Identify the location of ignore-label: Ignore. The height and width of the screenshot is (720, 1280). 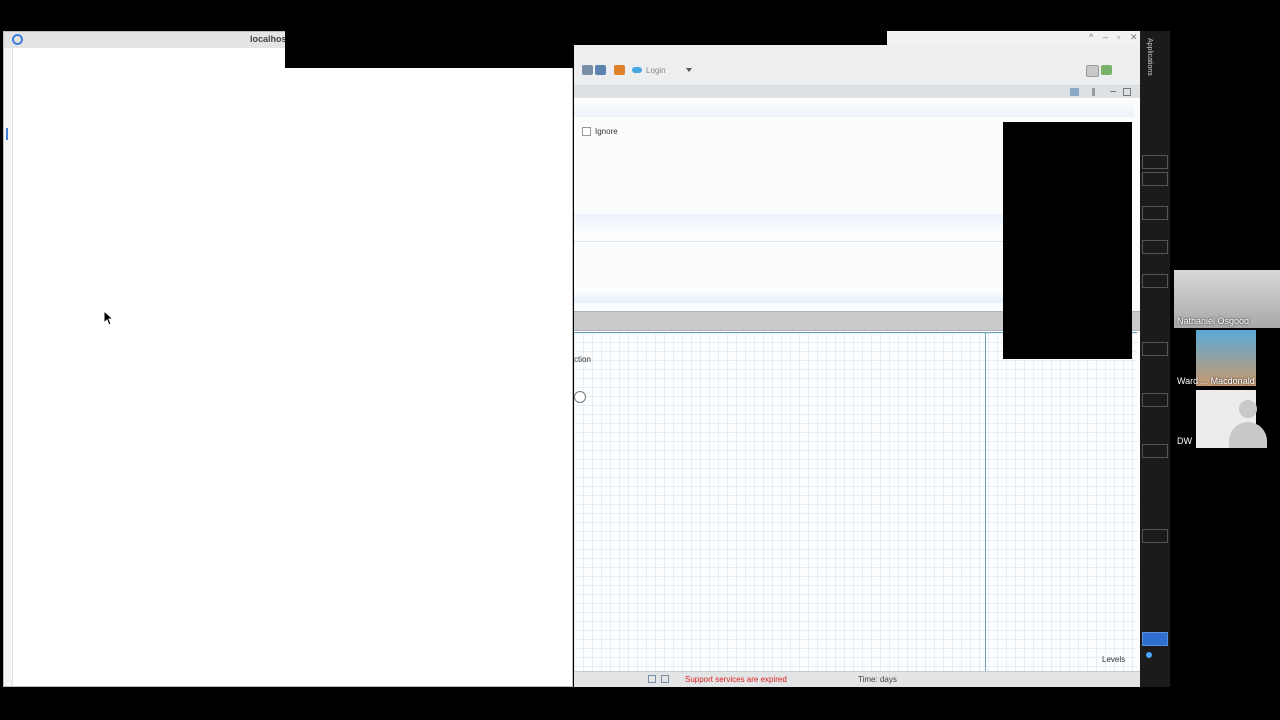
(606, 131).